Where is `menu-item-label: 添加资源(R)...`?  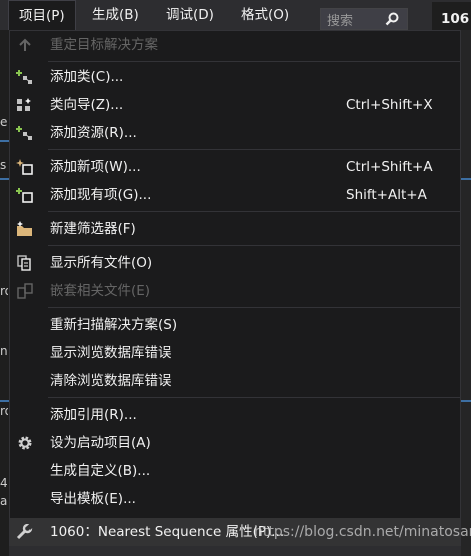 menu-item-label: 添加资源(R)... is located at coordinates (93, 133).